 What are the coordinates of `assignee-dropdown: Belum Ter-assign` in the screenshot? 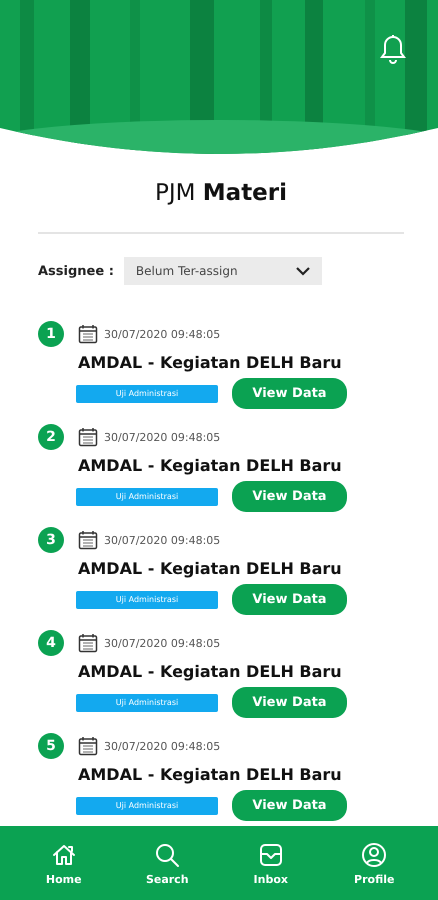 It's located at (223, 271).